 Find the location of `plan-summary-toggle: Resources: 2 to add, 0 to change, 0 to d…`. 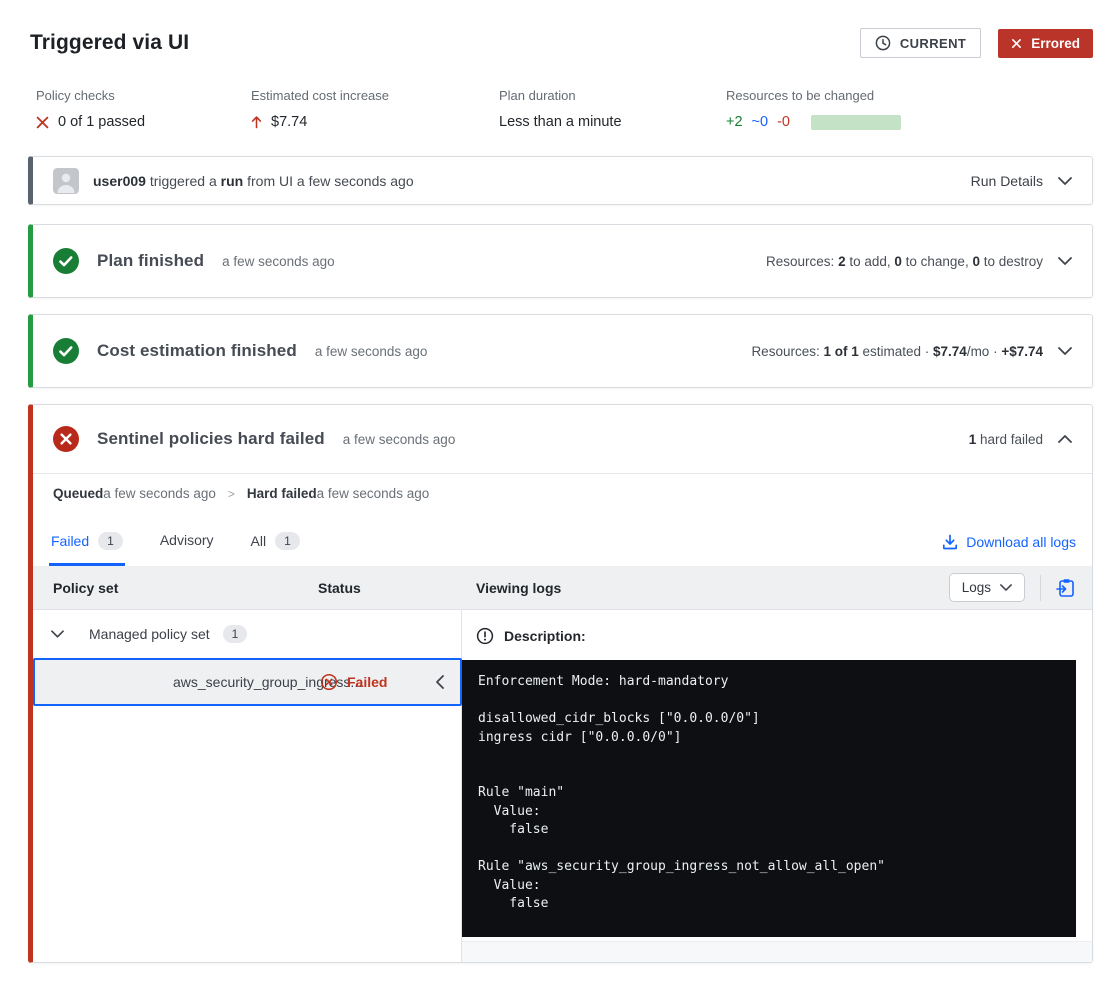

plan-summary-toggle: Resources: 2 to add, 0 to change, 0 to d… is located at coordinates (919, 261).